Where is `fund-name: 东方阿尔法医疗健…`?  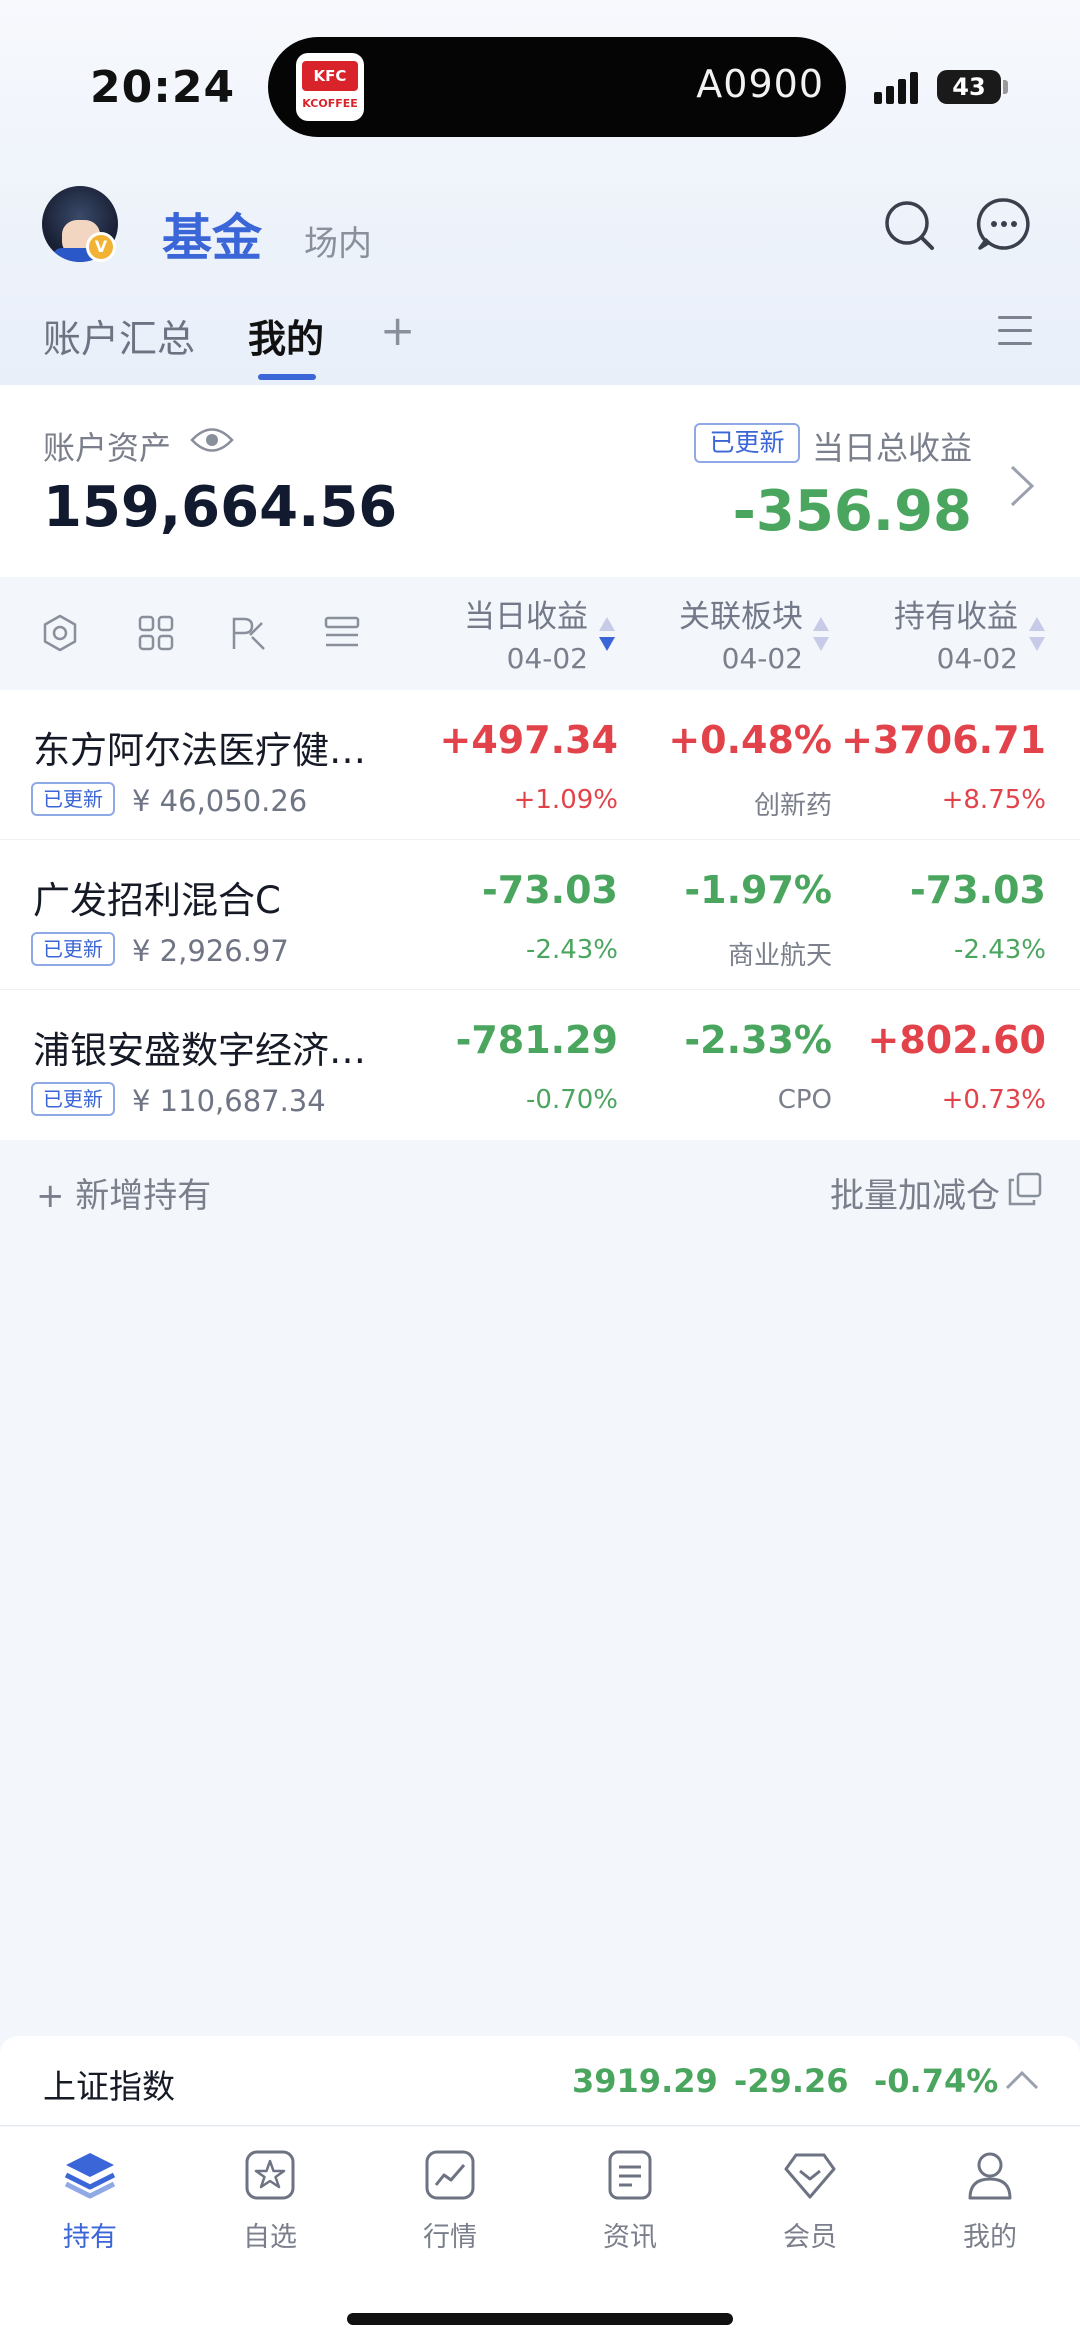
fund-name: 东方阿尔法医疗健… is located at coordinates (199, 750).